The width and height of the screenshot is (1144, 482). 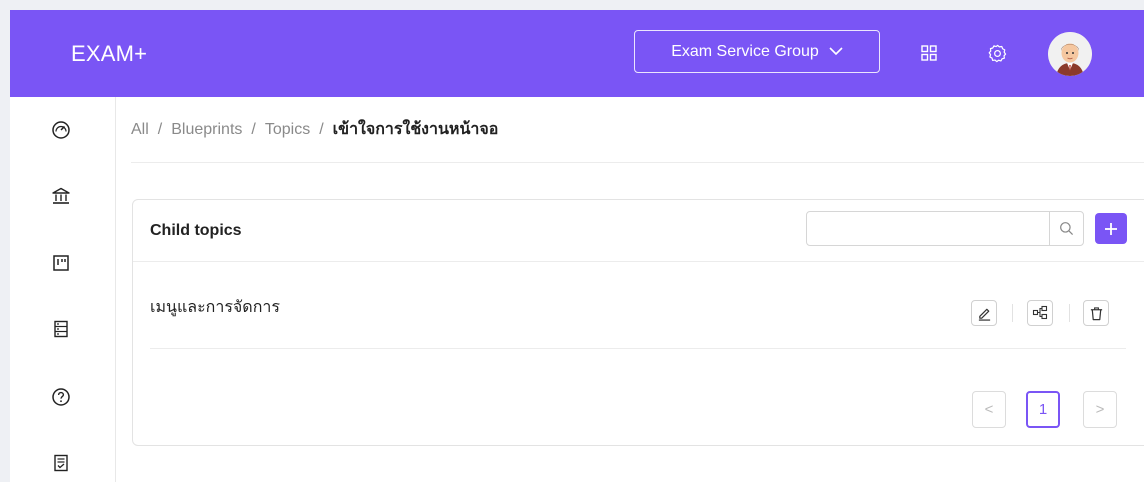 What do you see at coordinates (61, 397) in the screenshot?
I see `help-question-icon` at bounding box center [61, 397].